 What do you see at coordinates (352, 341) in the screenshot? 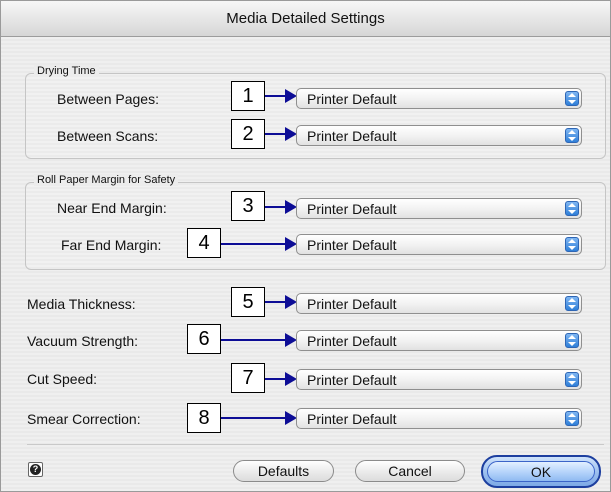
I see `vacuum-strength-value: Printer Default` at bounding box center [352, 341].